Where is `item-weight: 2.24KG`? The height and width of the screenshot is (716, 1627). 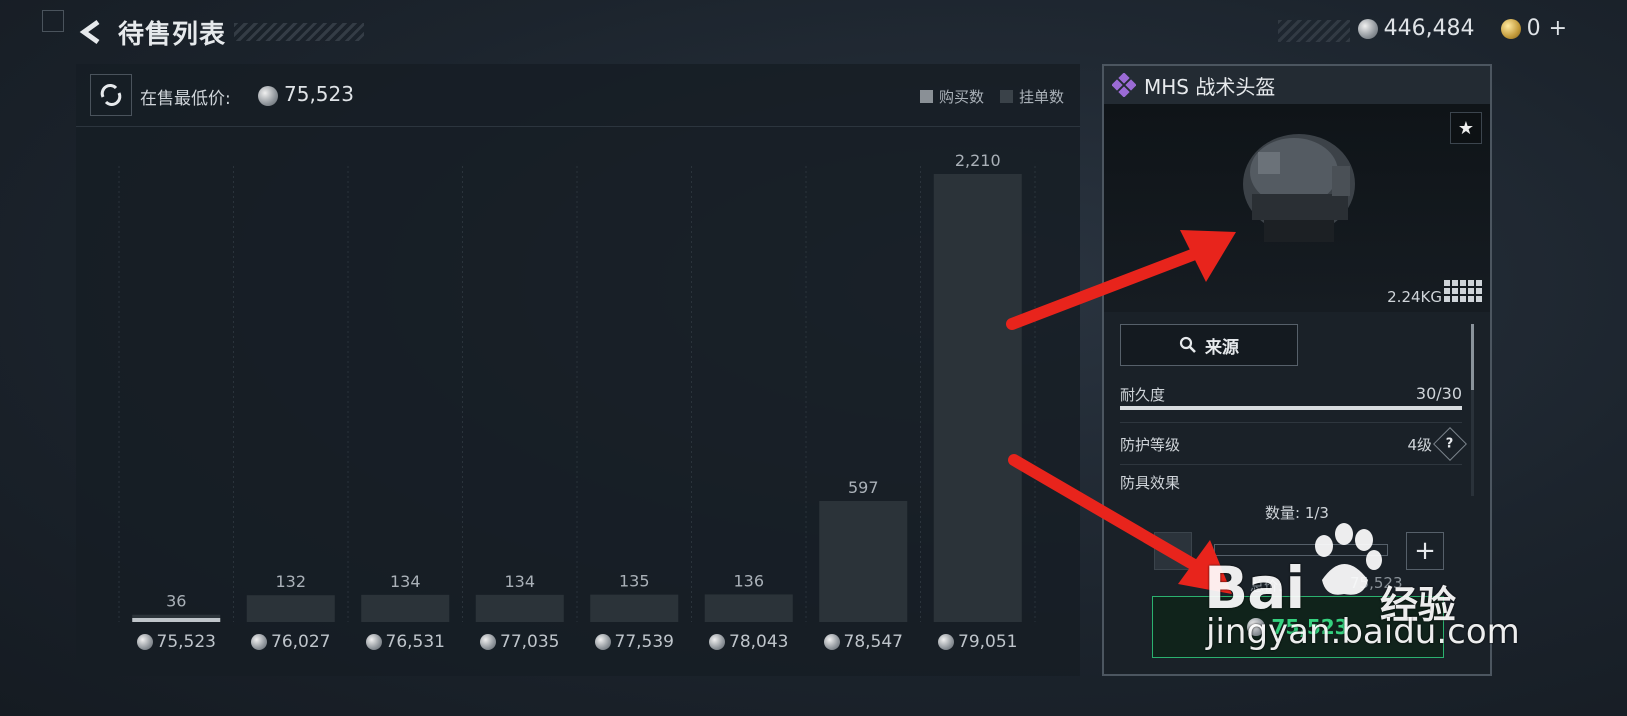 item-weight: 2.24KG is located at coordinates (1414, 297).